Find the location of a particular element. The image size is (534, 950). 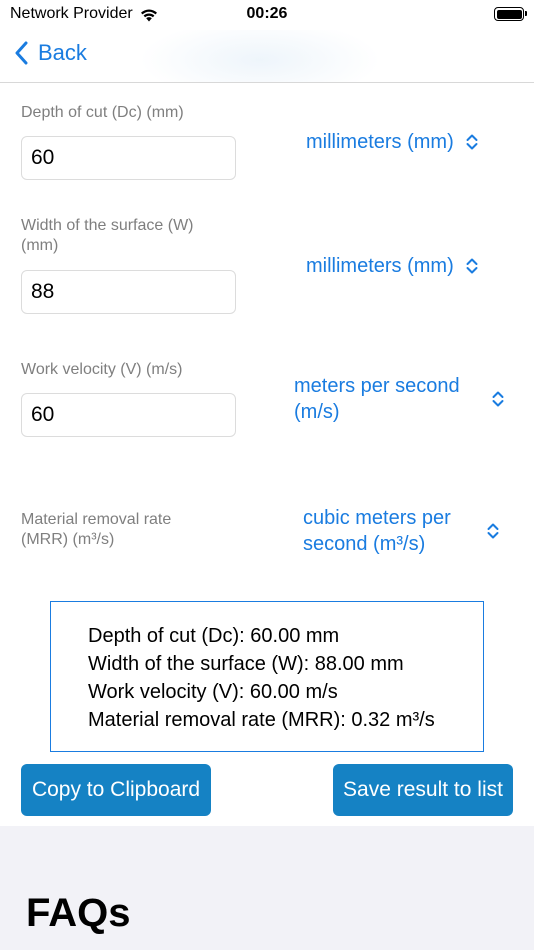

result-surface-width: Width of the surface (W): 88.00 mm is located at coordinates (246, 664).